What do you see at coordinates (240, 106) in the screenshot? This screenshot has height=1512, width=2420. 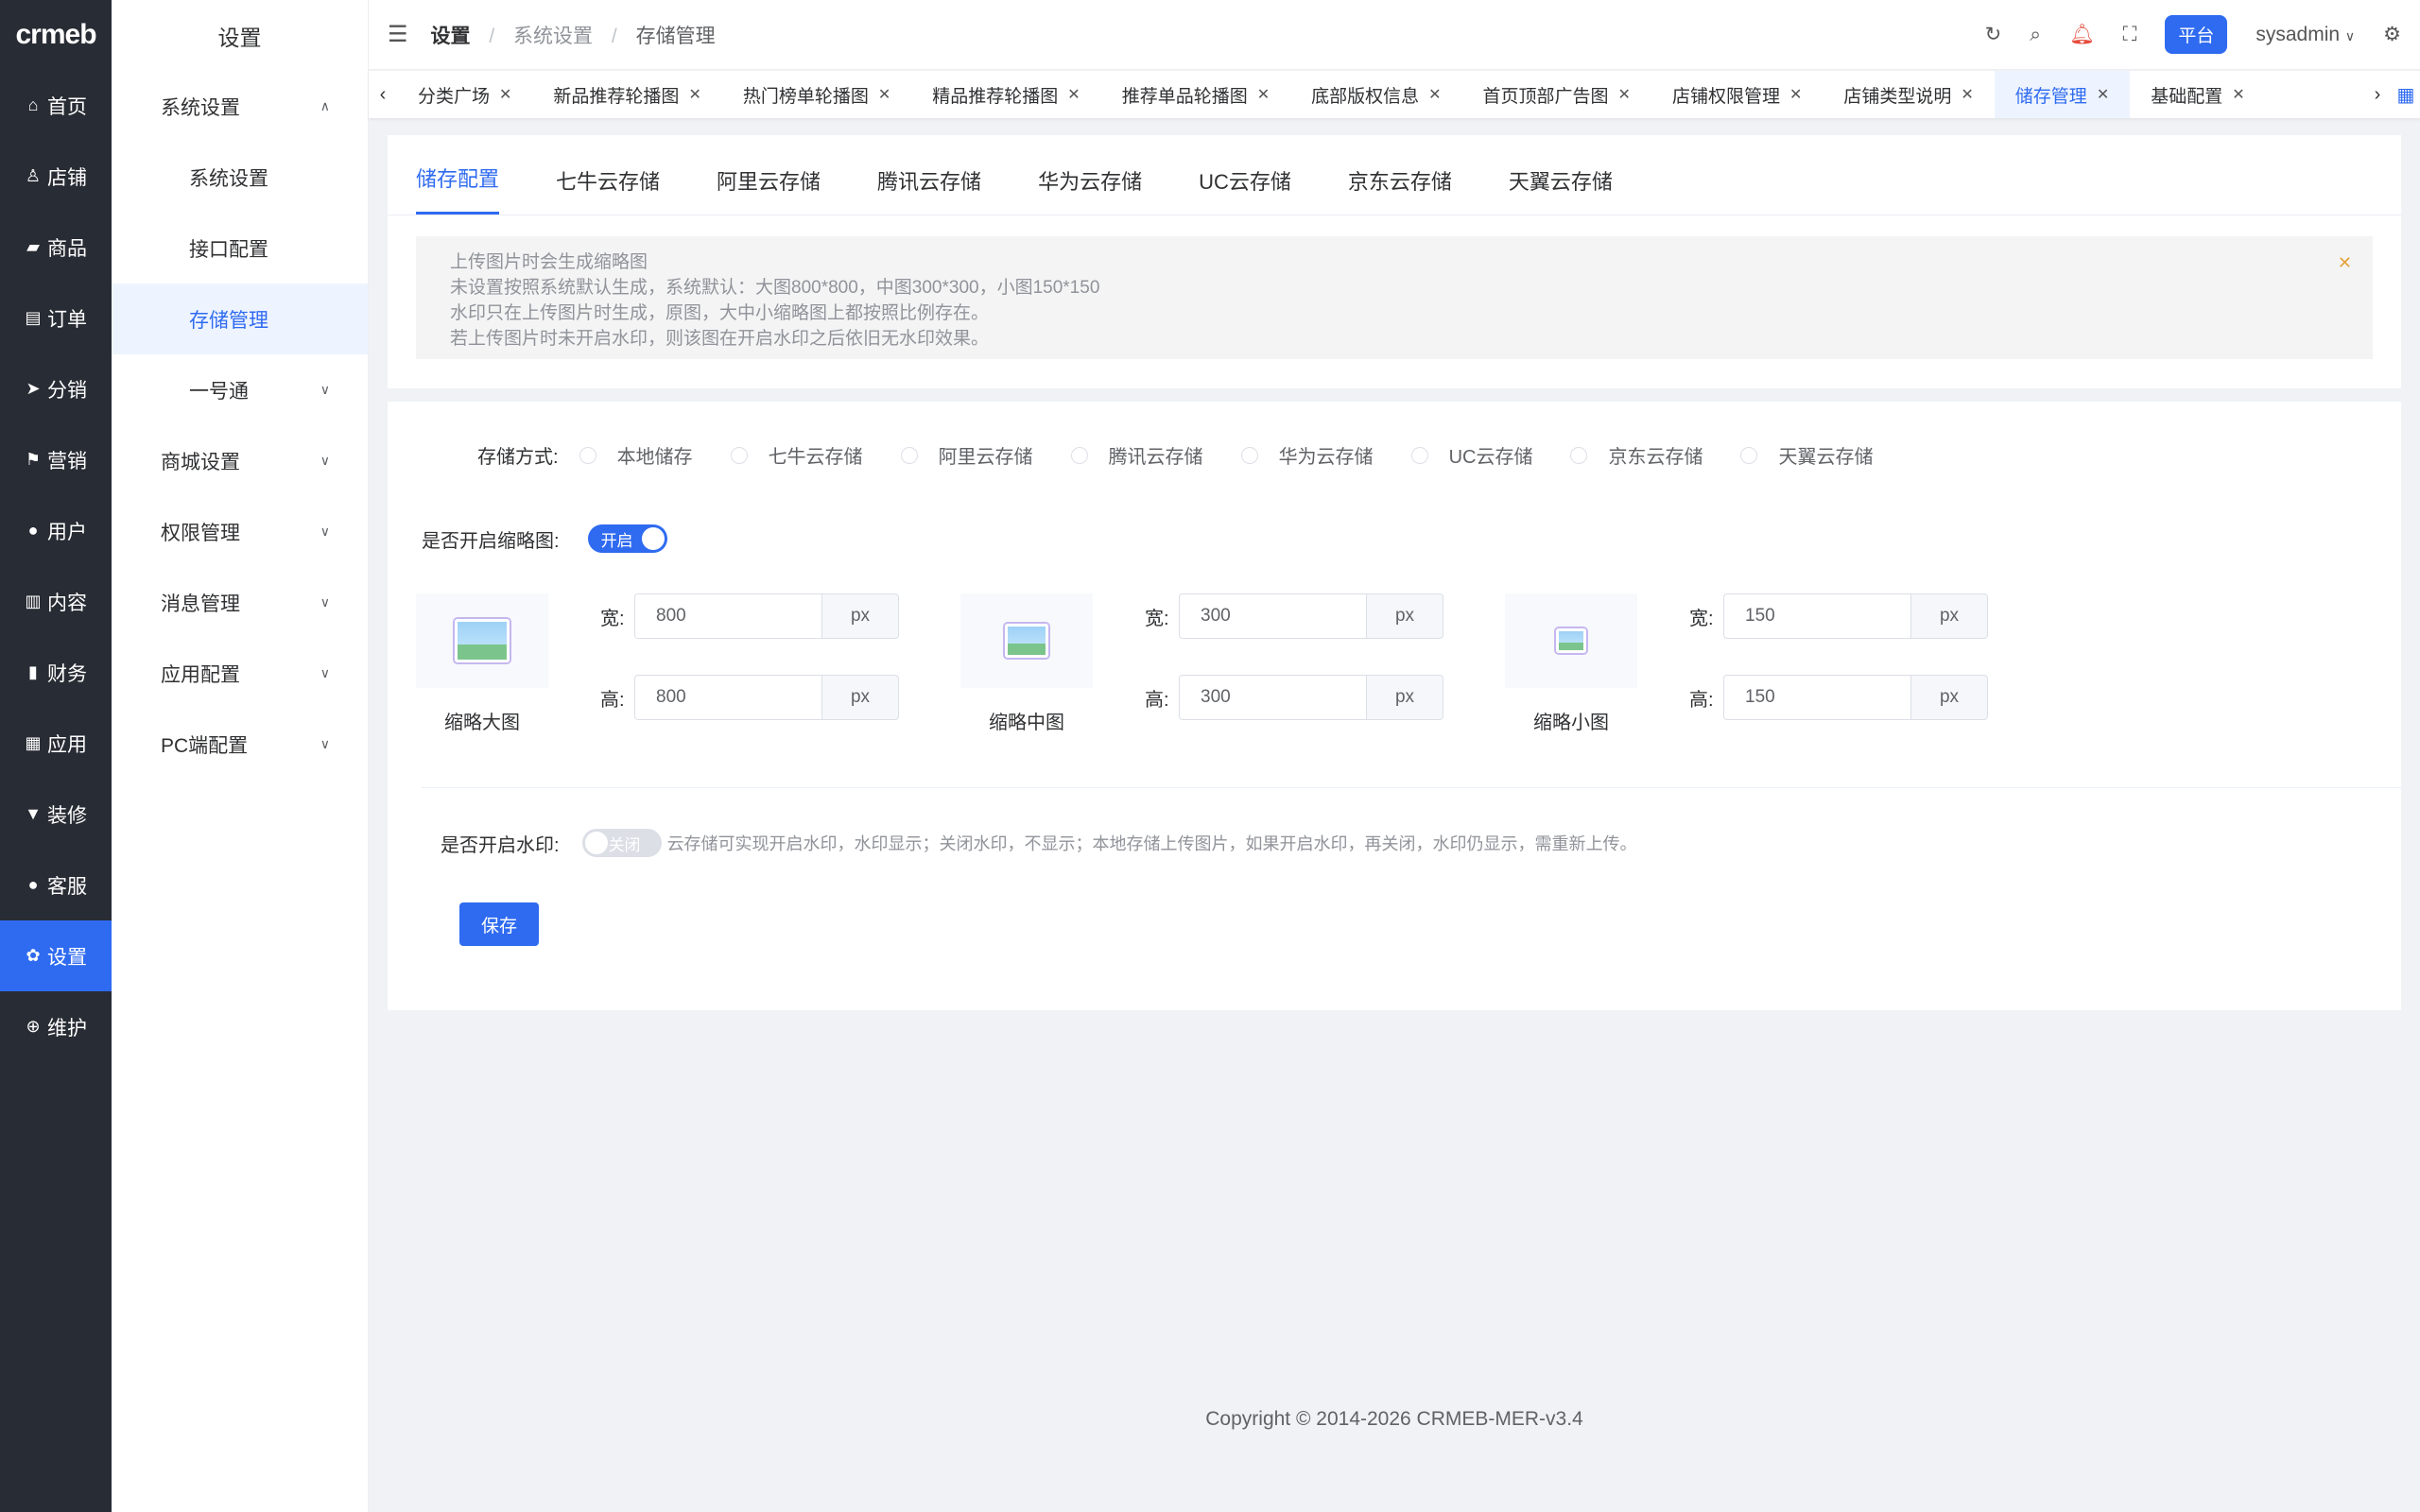 I see `sidebar-group: 系统设置 ∧` at bounding box center [240, 106].